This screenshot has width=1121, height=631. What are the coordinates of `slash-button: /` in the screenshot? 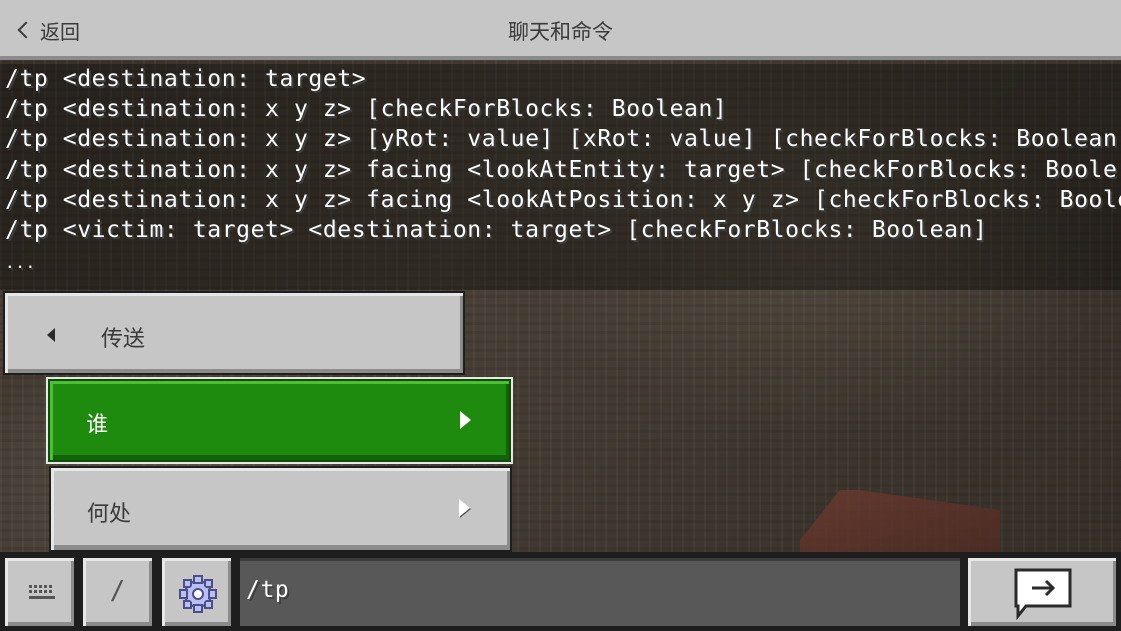 It's located at (117, 592).